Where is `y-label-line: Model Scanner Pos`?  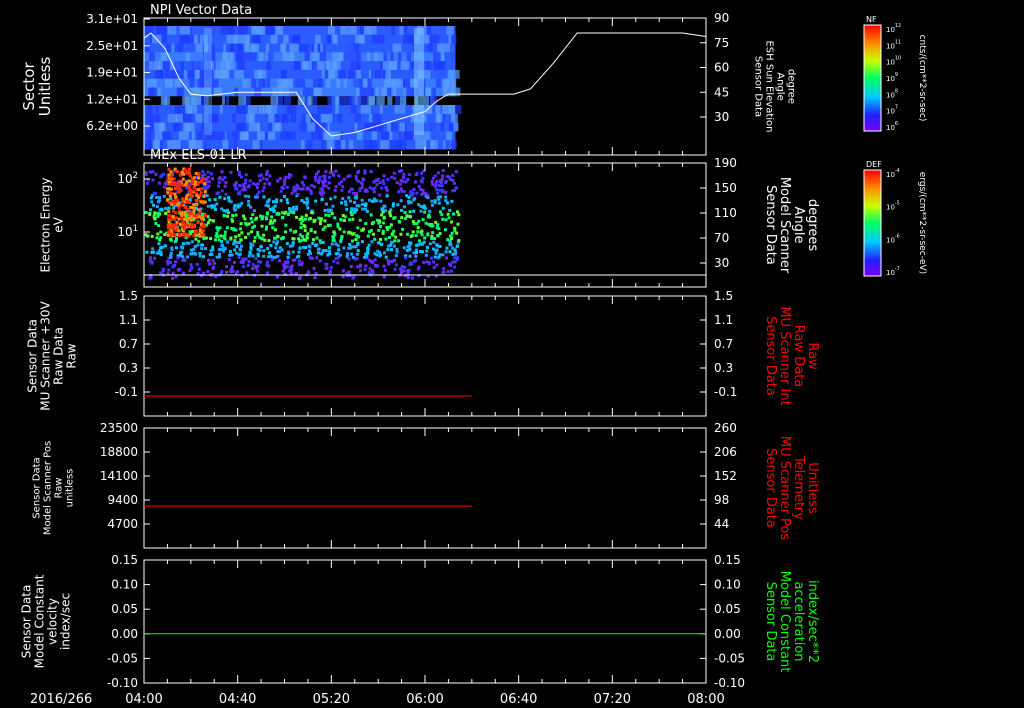 y-label-line: Model Scanner Pos is located at coordinates (48, 488).